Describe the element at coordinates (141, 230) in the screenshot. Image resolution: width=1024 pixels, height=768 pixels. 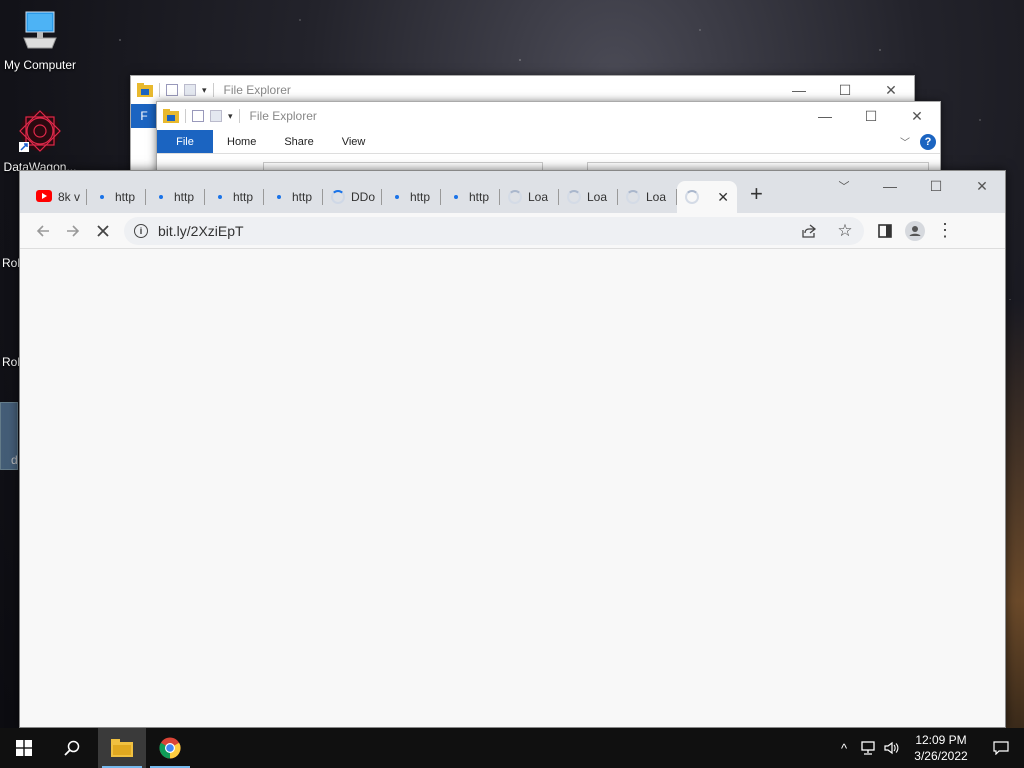
I see `info-icon: i` at that location.